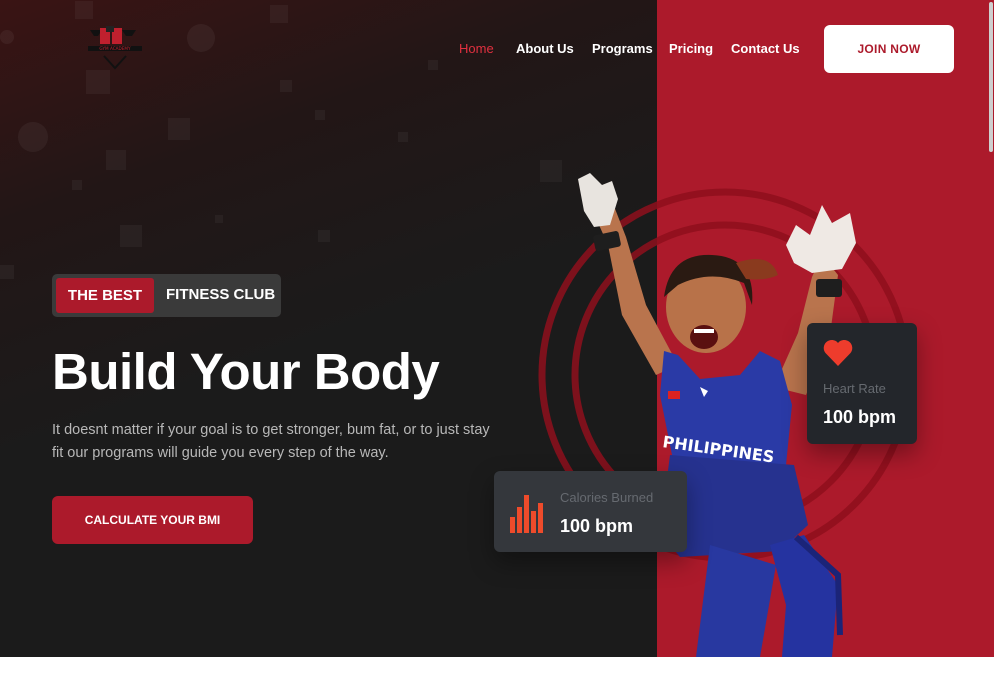  Describe the element at coordinates (590, 511) in the screenshot. I see `calories-burned-card: Calories Burned 100 bpm` at that location.